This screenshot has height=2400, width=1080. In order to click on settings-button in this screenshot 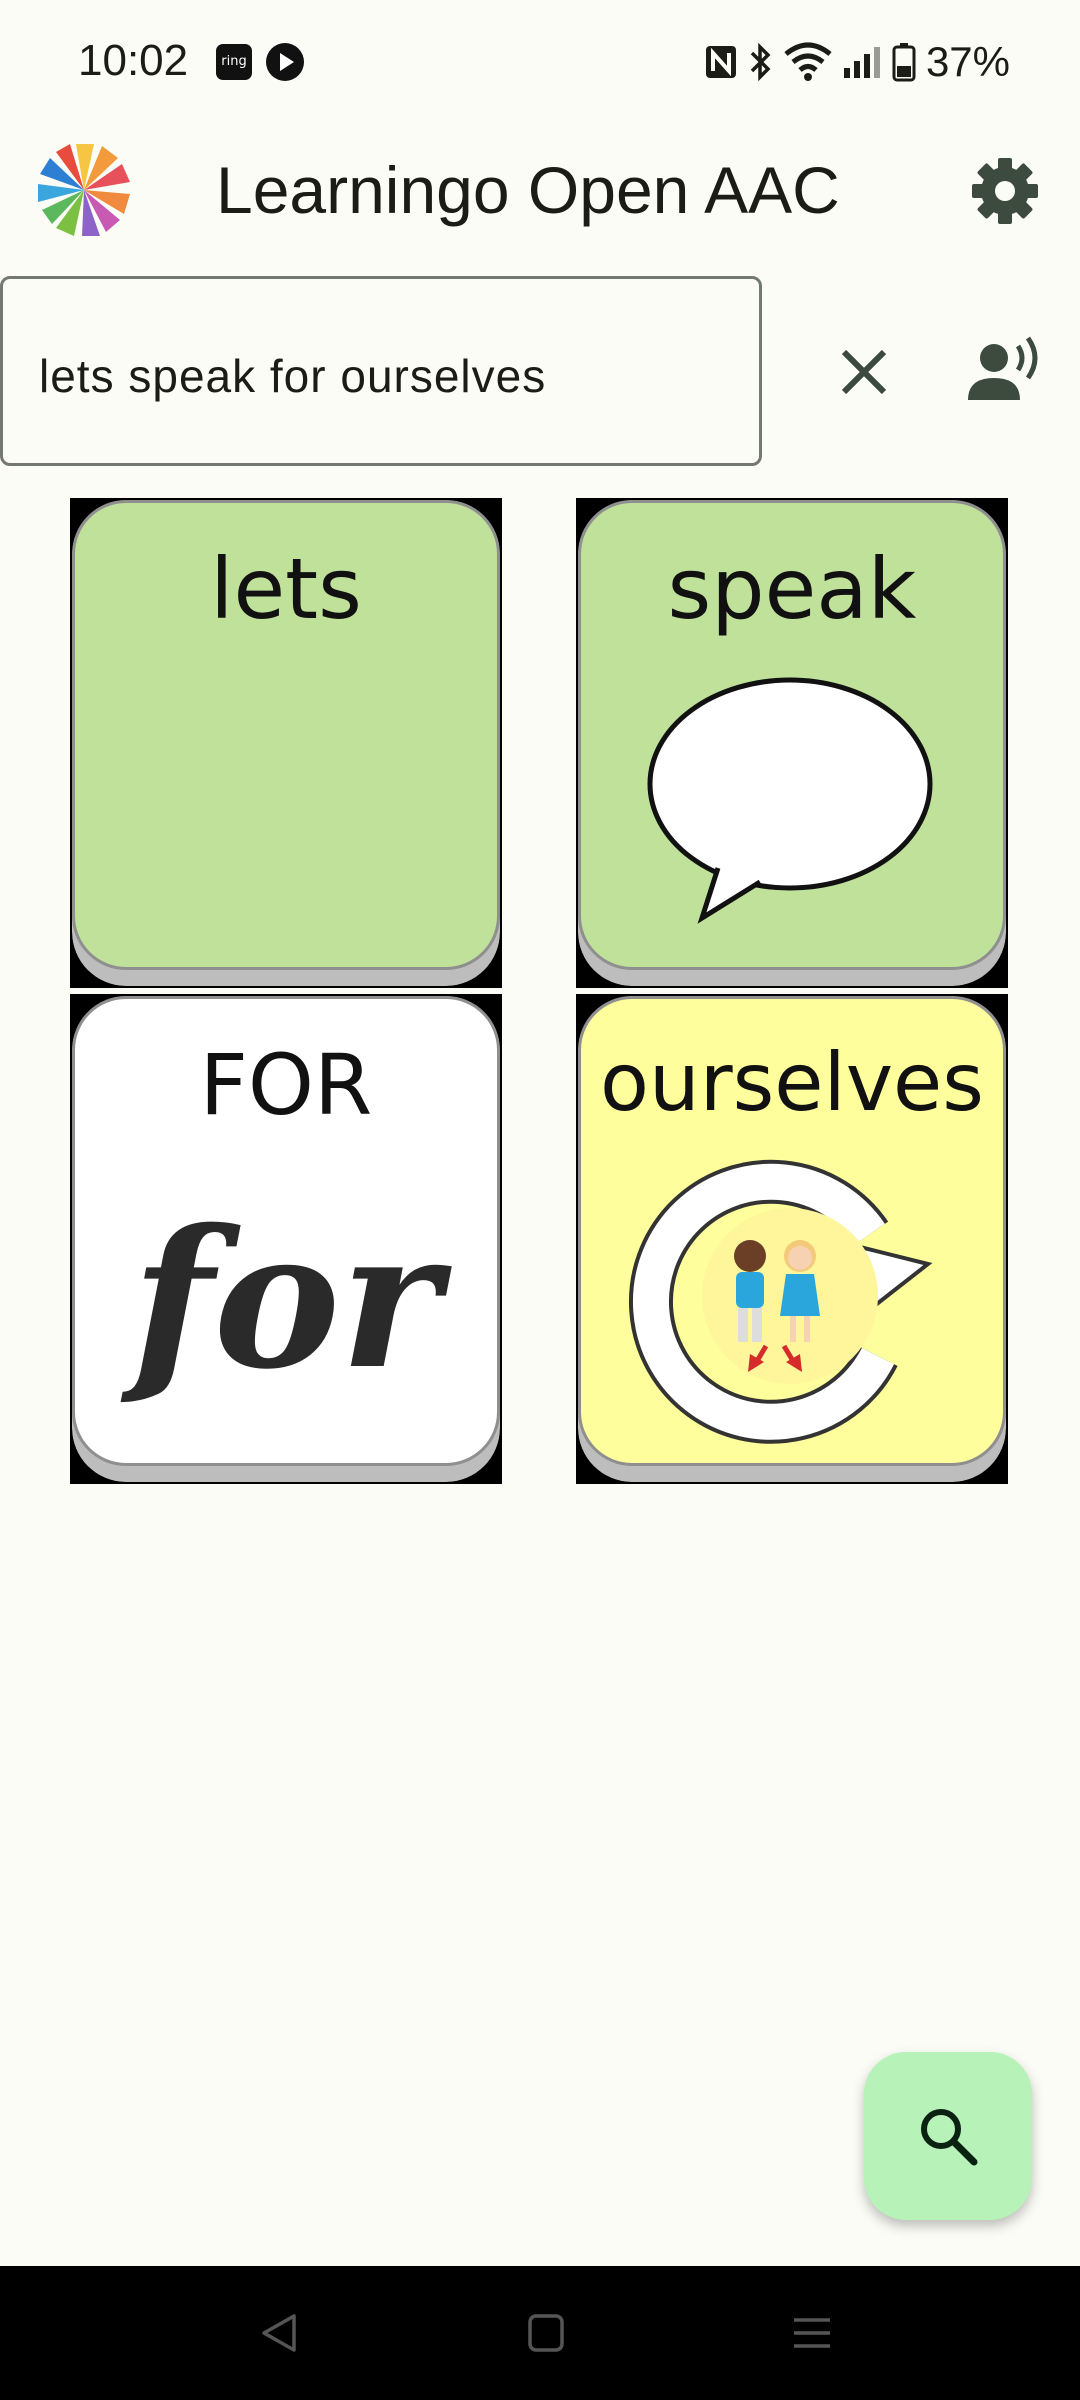, I will do `click(1005, 191)`.